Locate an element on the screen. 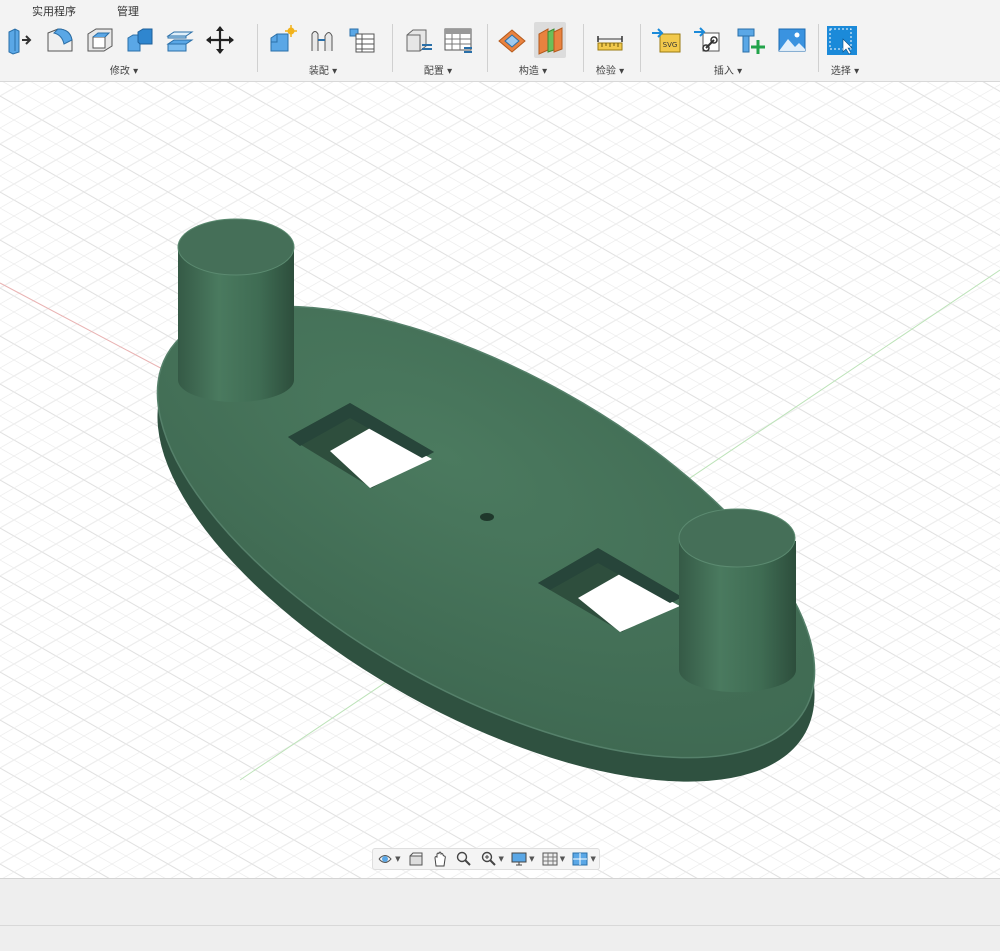  press-pull-icon is located at coordinates (20, 40).